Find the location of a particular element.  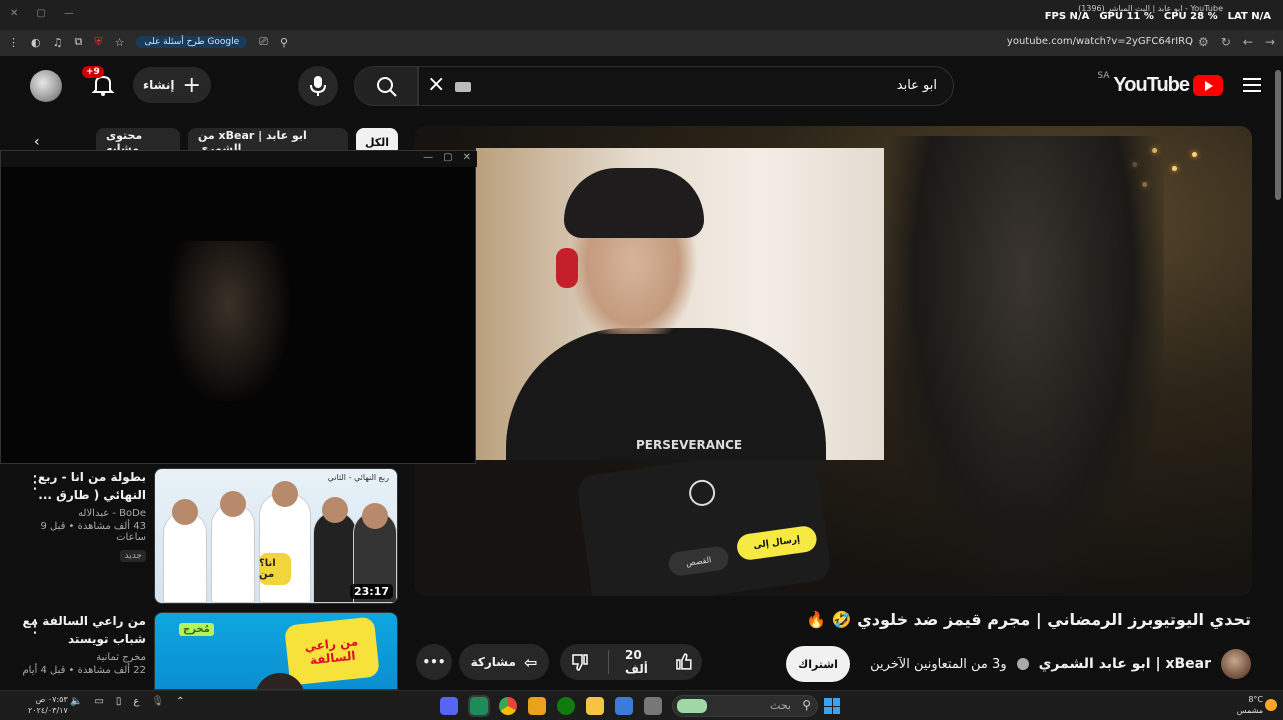

chat-app-icon is located at coordinates (479, 706).